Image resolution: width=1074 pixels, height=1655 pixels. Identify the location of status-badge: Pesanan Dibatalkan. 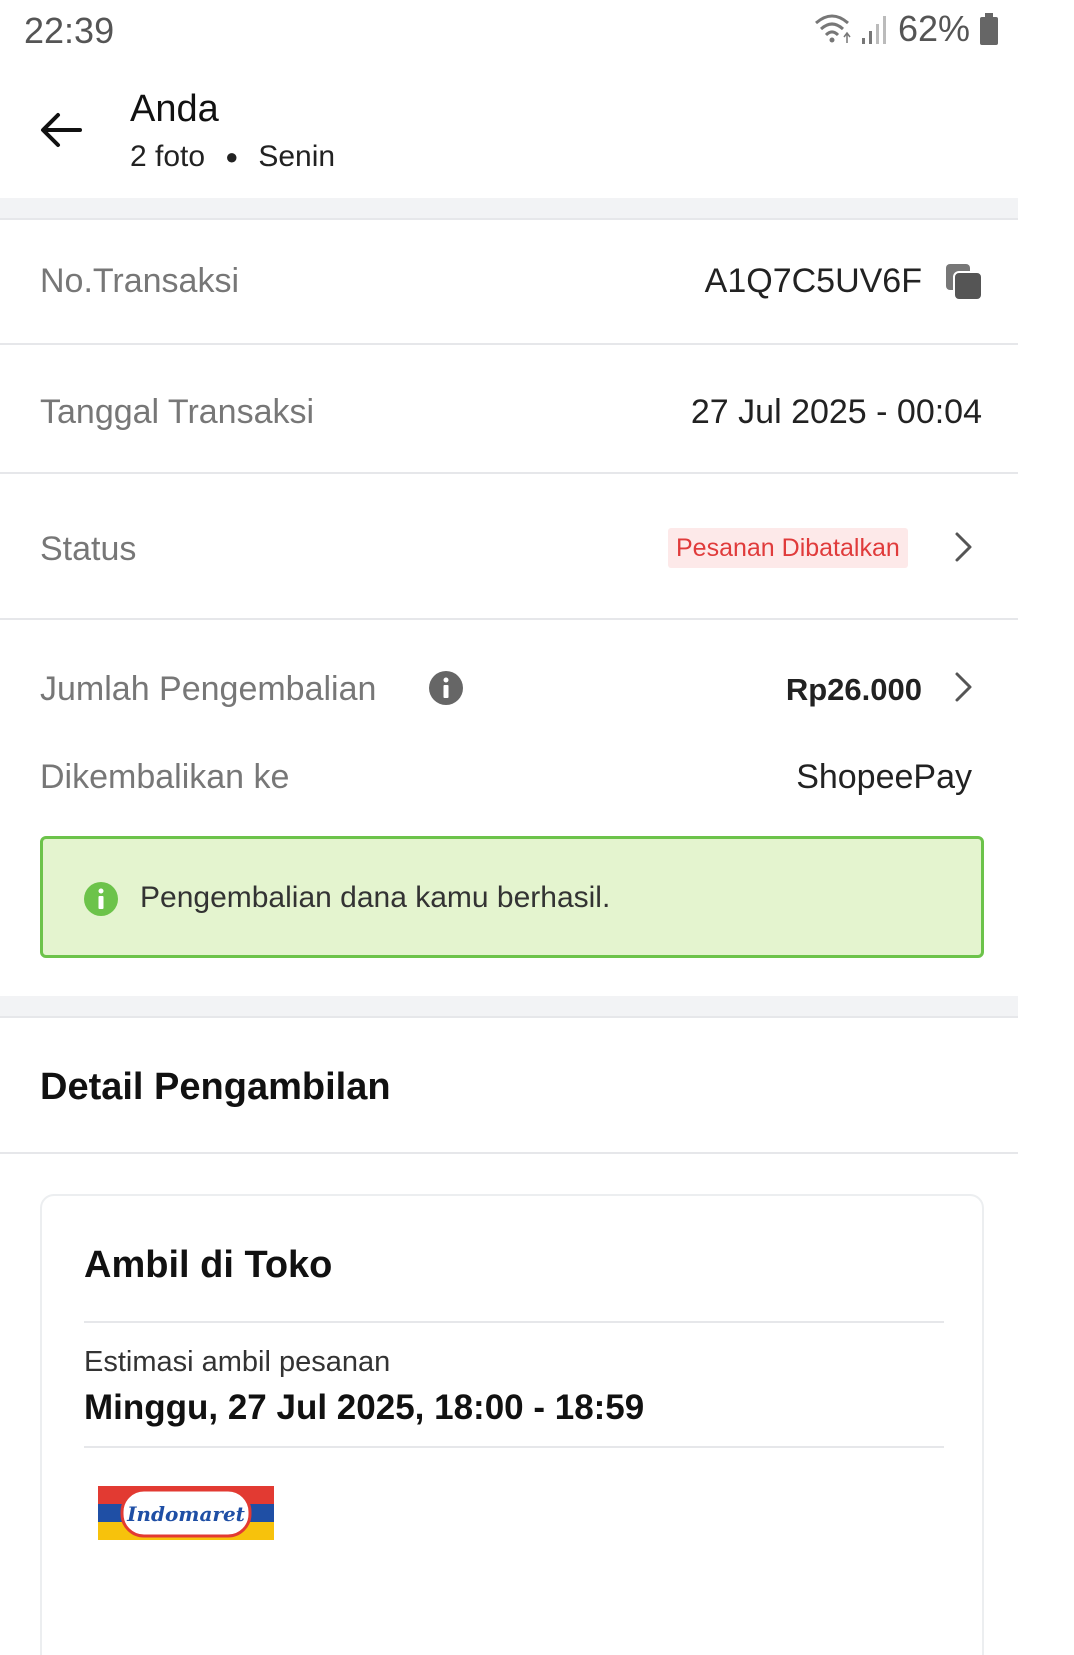
(788, 548).